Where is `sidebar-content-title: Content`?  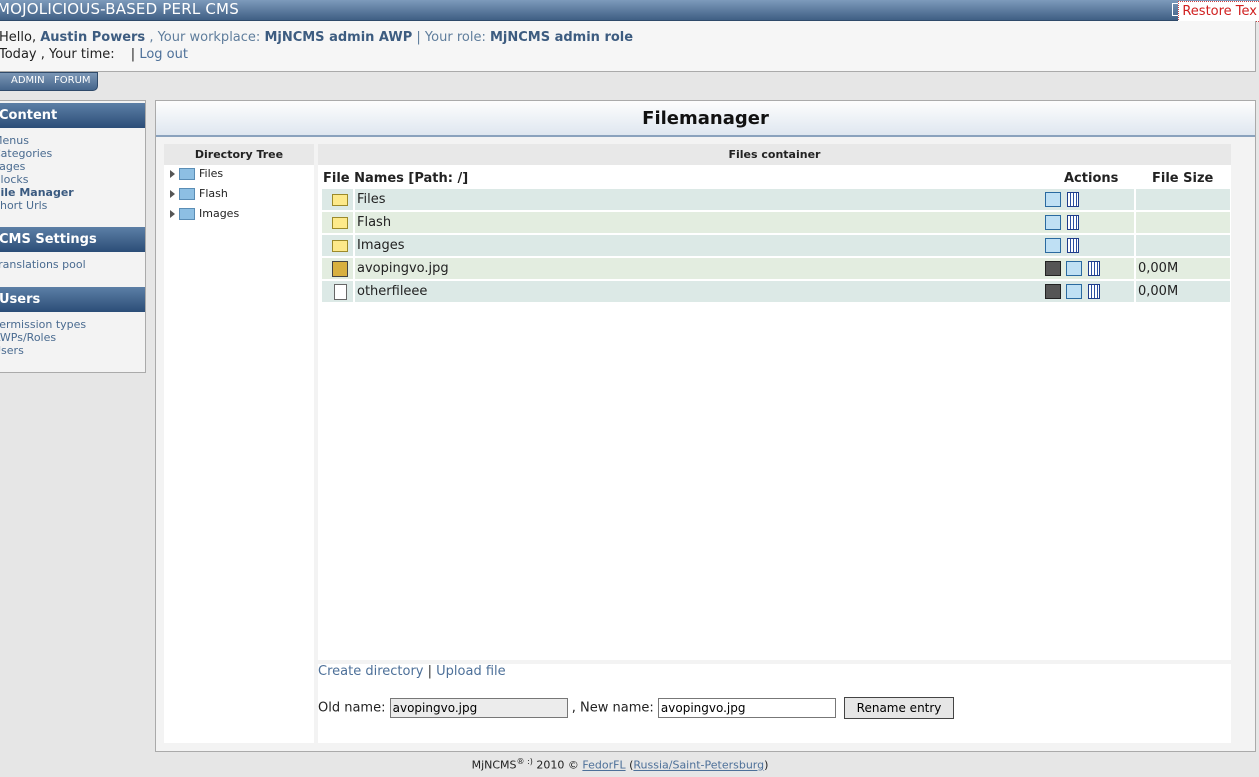 sidebar-content-title: Content is located at coordinates (72, 115).